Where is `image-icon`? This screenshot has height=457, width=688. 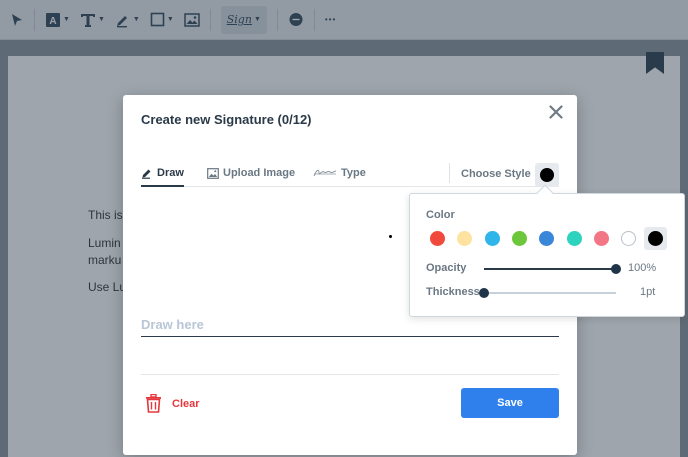
image-icon is located at coordinates (213, 173).